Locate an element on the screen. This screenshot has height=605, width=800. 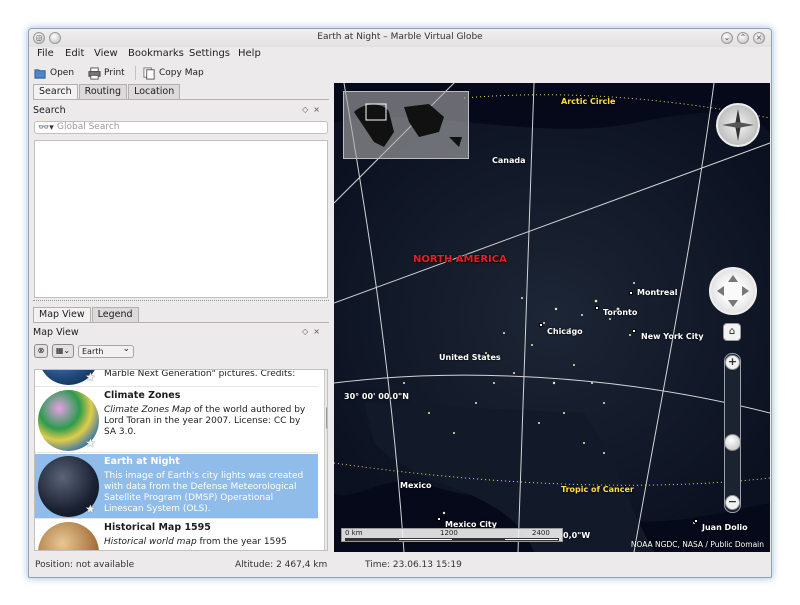
menu-help: Help is located at coordinates (249, 53).